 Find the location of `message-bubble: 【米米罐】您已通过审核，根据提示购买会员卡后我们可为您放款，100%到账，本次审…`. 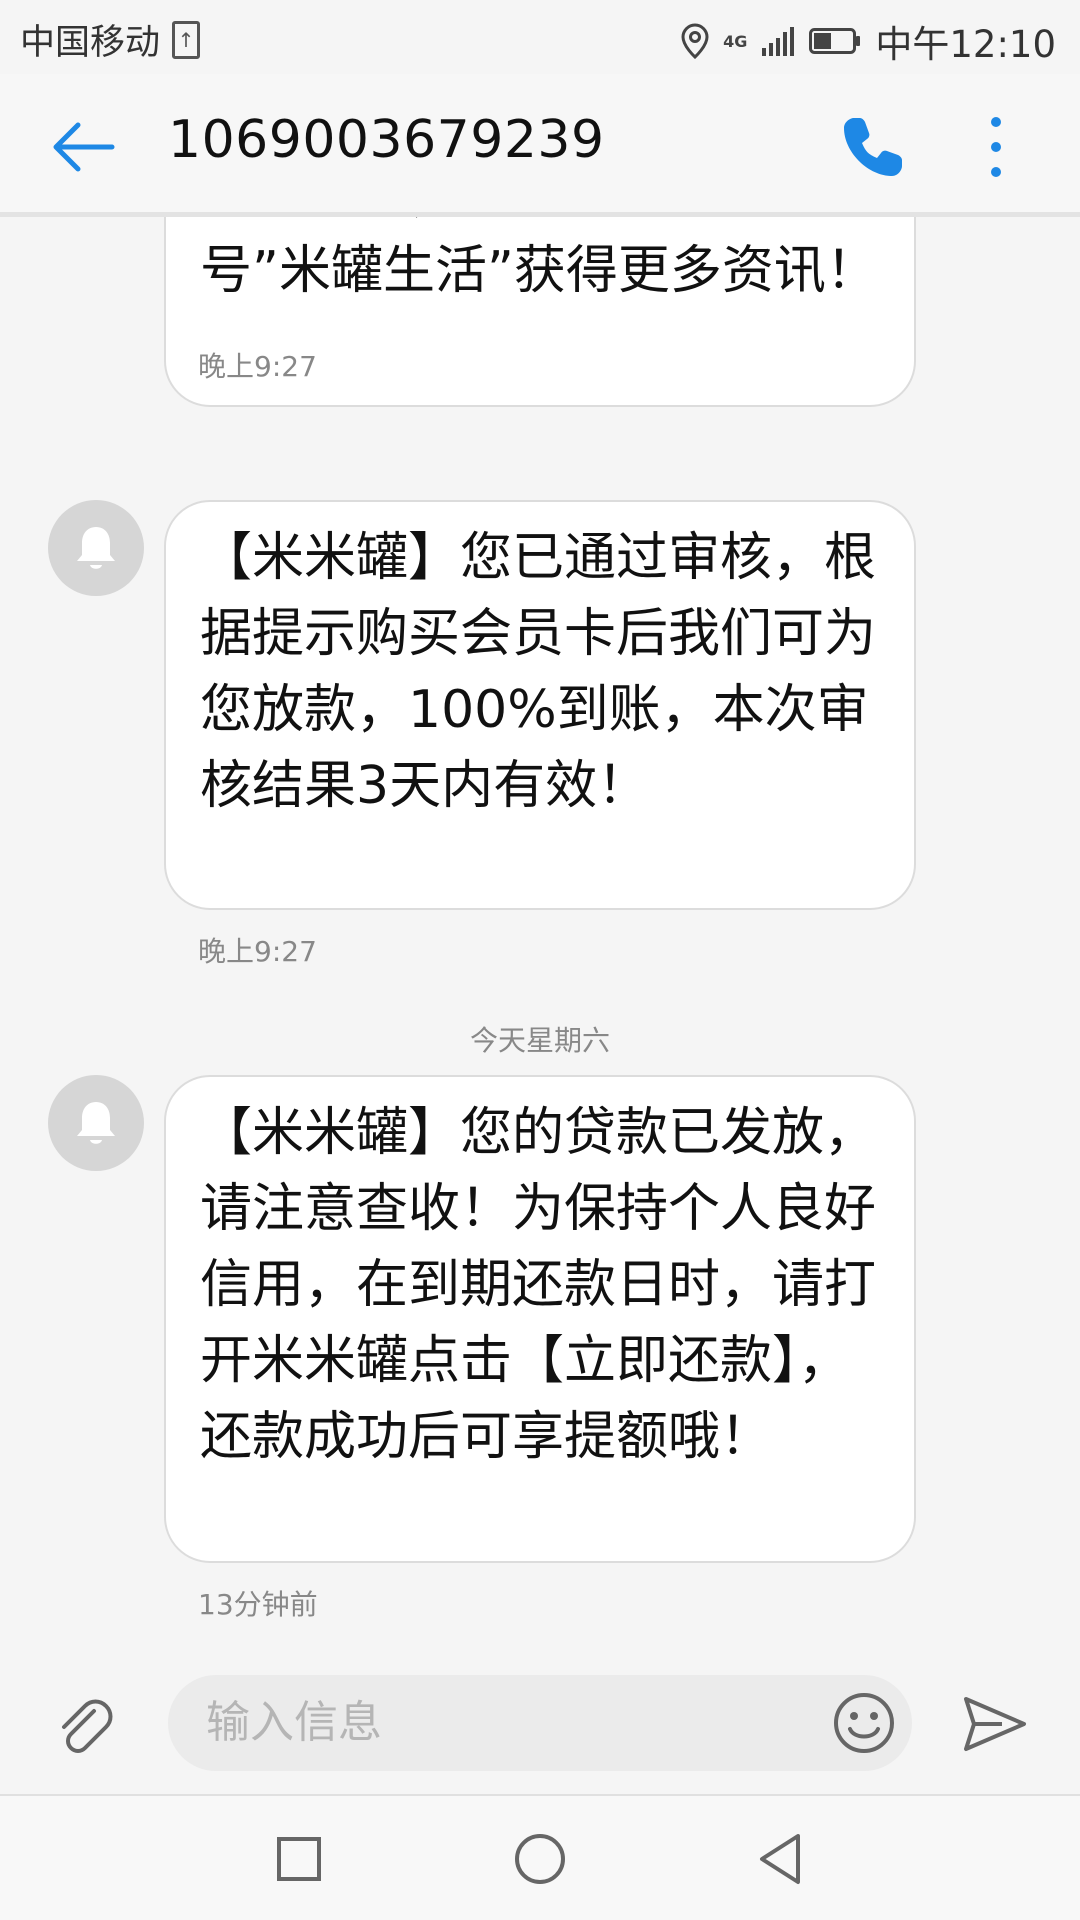

message-bubble: 【米米罐】您已通过审核，根据提示购买会员卡后我们可为您放款，100%到账，本次审… is located at coordinates (540, 705).